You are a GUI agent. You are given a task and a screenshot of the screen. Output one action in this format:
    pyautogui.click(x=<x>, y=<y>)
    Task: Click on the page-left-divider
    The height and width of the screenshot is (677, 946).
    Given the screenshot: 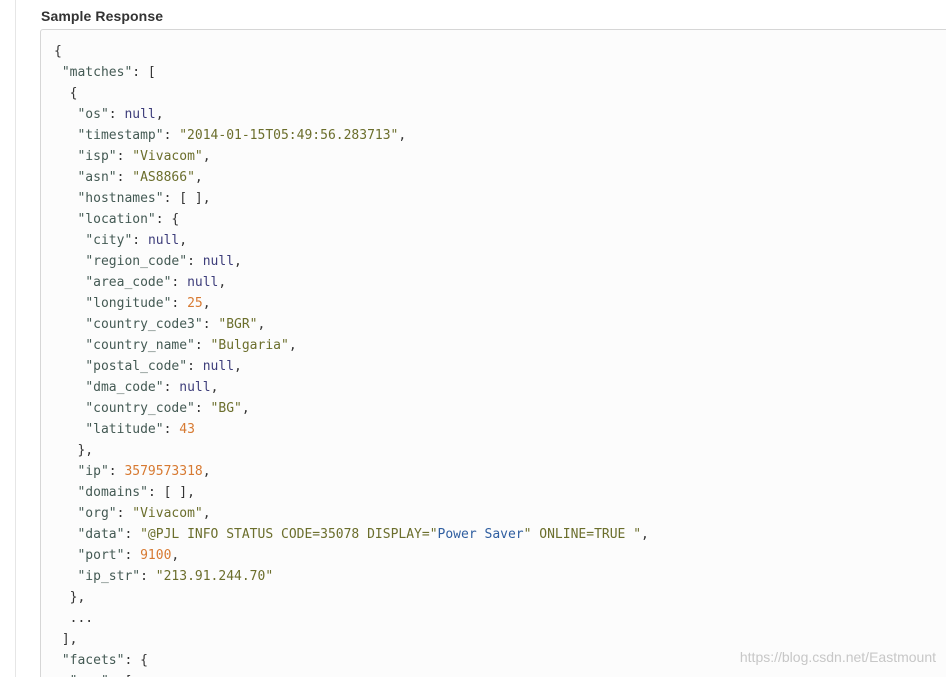 What is the action you would take?
    pyautogui.click(x=15, y=338)
    